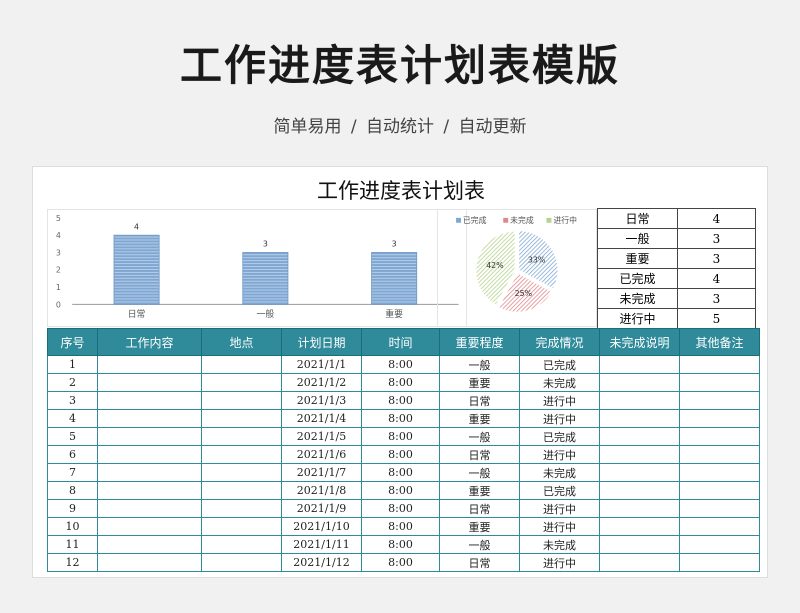  What do you see at coordinates (321, 526) in the screenshot?
I see `table-cell: 2021/1/10` at bounding box center [321, 526].